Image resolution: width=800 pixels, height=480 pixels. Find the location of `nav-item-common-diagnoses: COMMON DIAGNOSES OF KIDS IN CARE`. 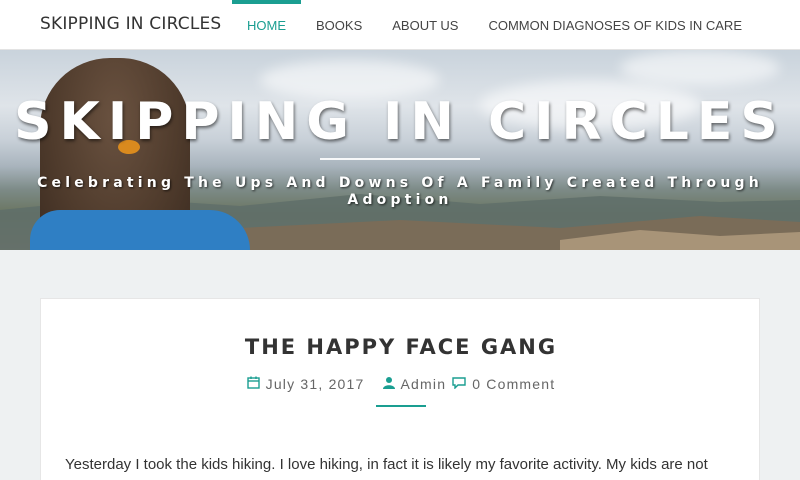

nav-item-common-diagnoses: COMMON DIAGNOSES OF KIDS IN CARE is located at coordinates (615, 25).